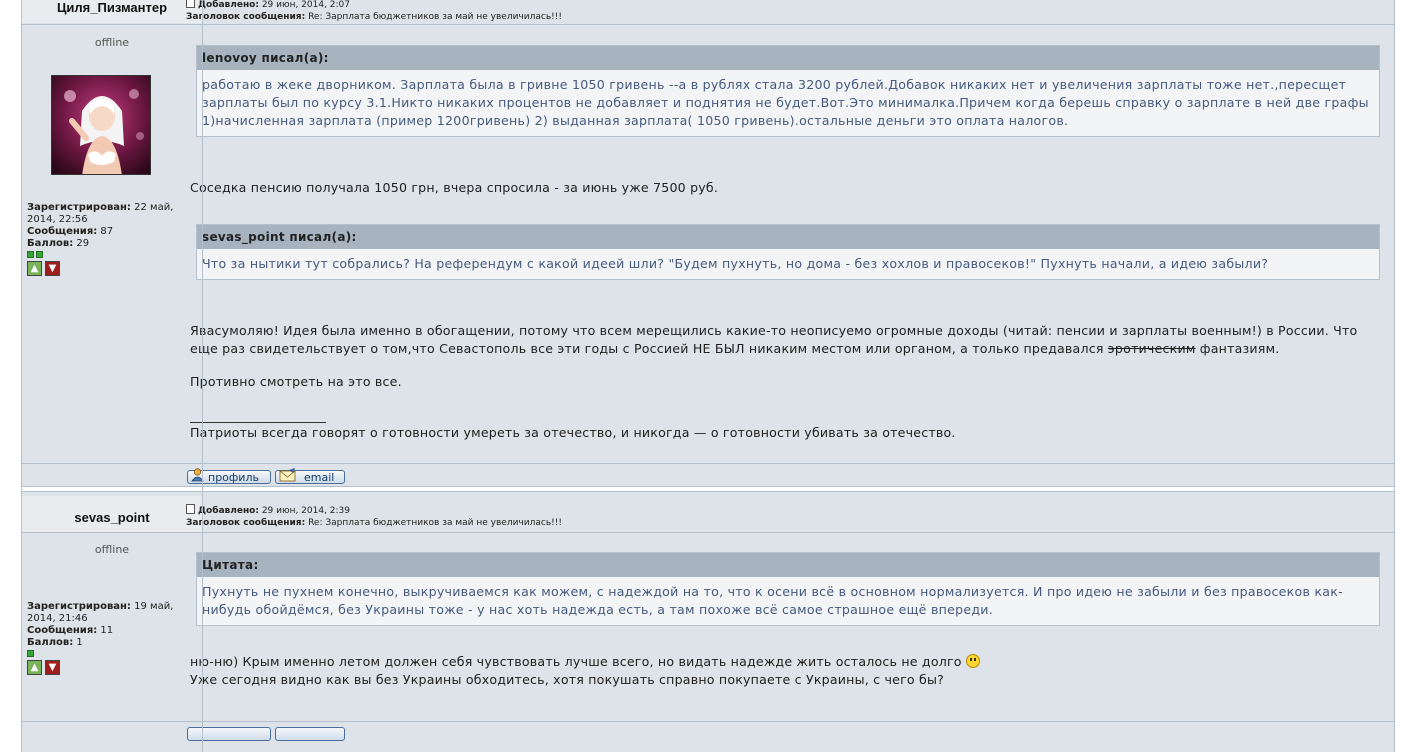 The height and width of the screenshot is (752, 1401). Describe the element at coordinates (258, 422) in the screenshot. I see `signature-divider` at that location.